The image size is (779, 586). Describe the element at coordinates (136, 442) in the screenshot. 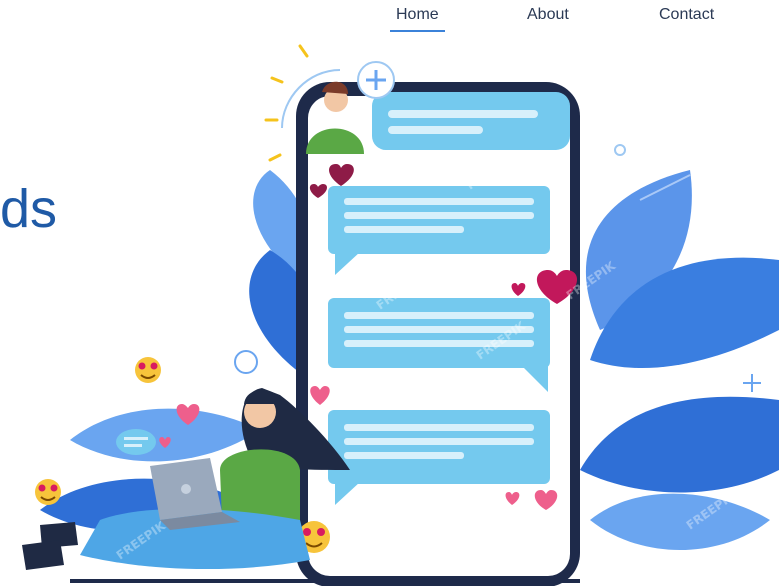

I see `small-message-icon` at that location.